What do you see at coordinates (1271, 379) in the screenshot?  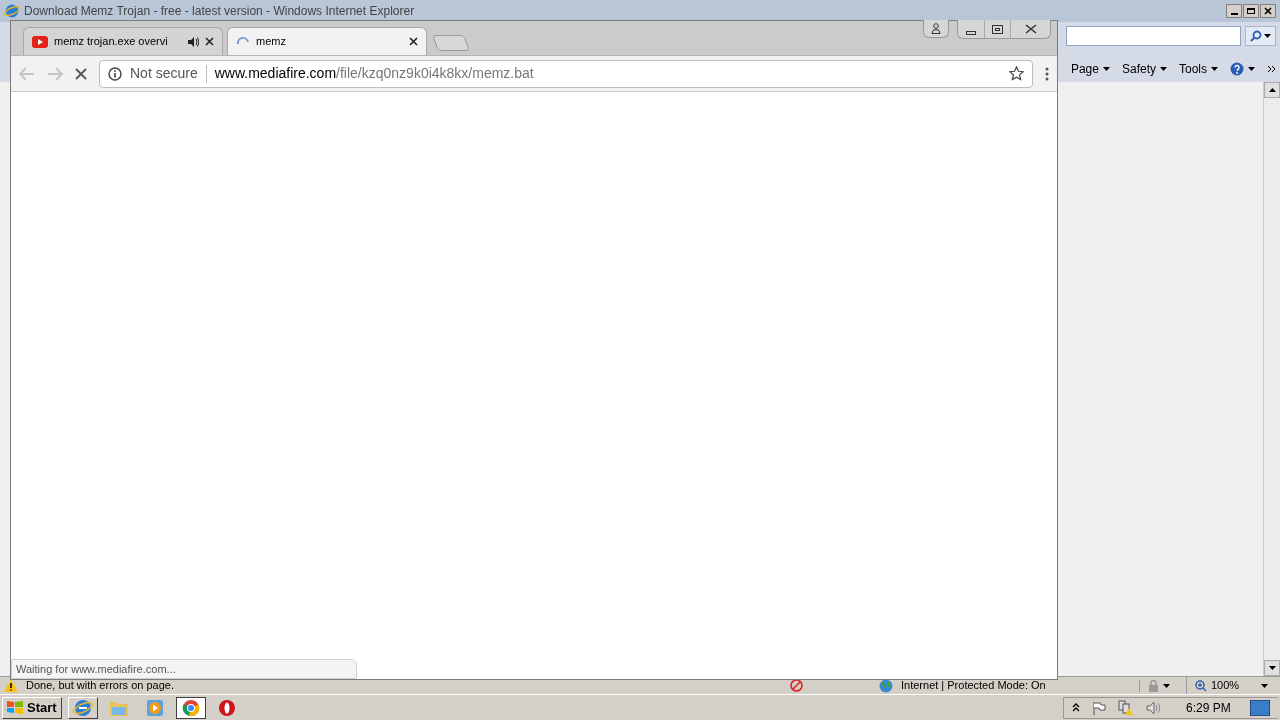 I see `scrollbar` at bounding box center [1271, 379].